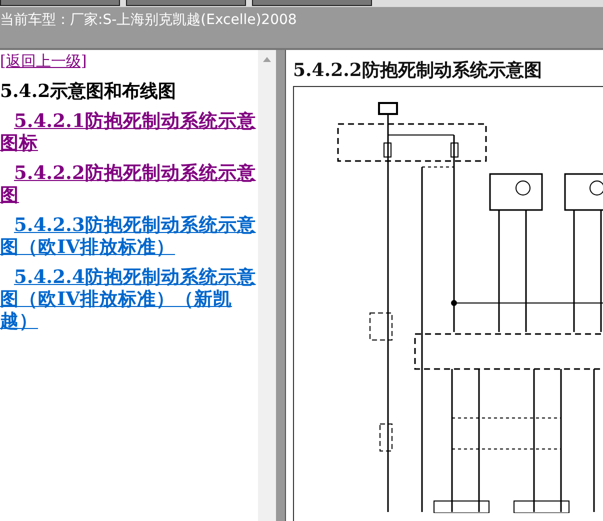 The width and height of the screenshot is (603, 521). What do you see at coordinates (267, 59) in the screenshot?
I see `scroll-up-icon` at bounding box center [267, 59].